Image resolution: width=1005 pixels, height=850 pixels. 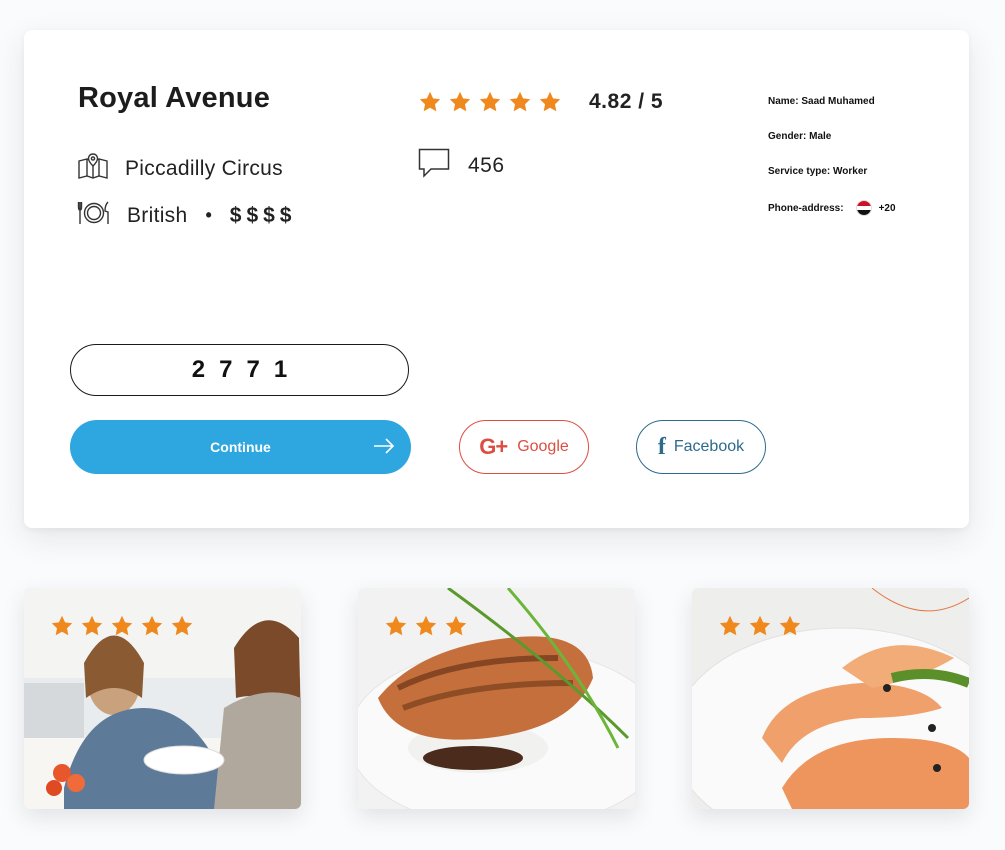 I want to click on facebook-icon: f, so click(x=661, y=446).